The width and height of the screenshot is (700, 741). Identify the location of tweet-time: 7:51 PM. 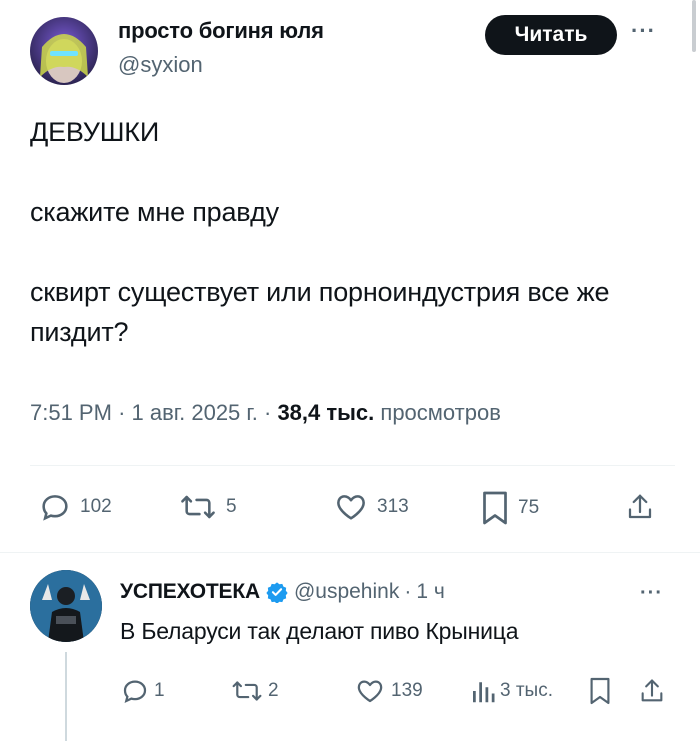
(71, 412).